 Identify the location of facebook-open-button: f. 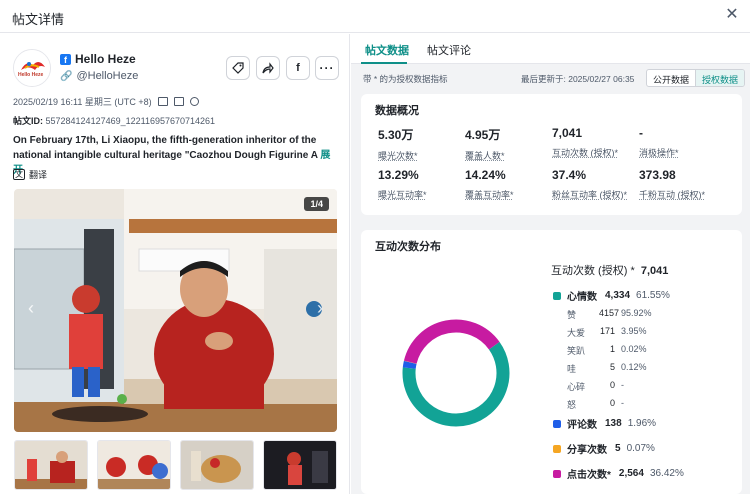
(298, 68).